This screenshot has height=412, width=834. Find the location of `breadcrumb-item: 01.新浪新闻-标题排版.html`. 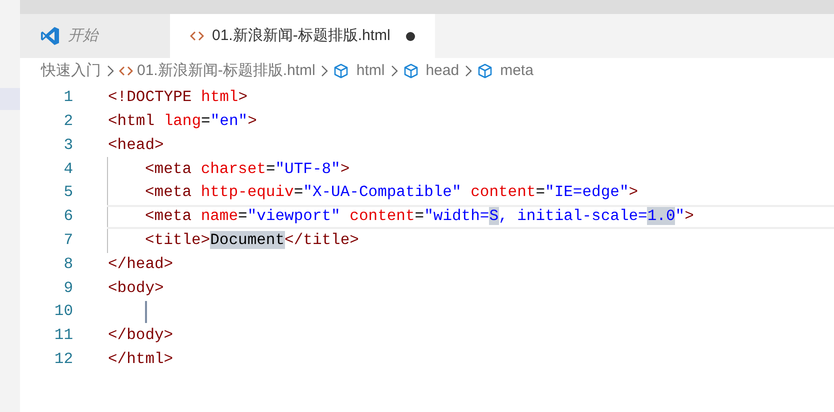

breadcrumb-item: 01.新浪新闻-标题排版.html is located at coordinates (226, 71).